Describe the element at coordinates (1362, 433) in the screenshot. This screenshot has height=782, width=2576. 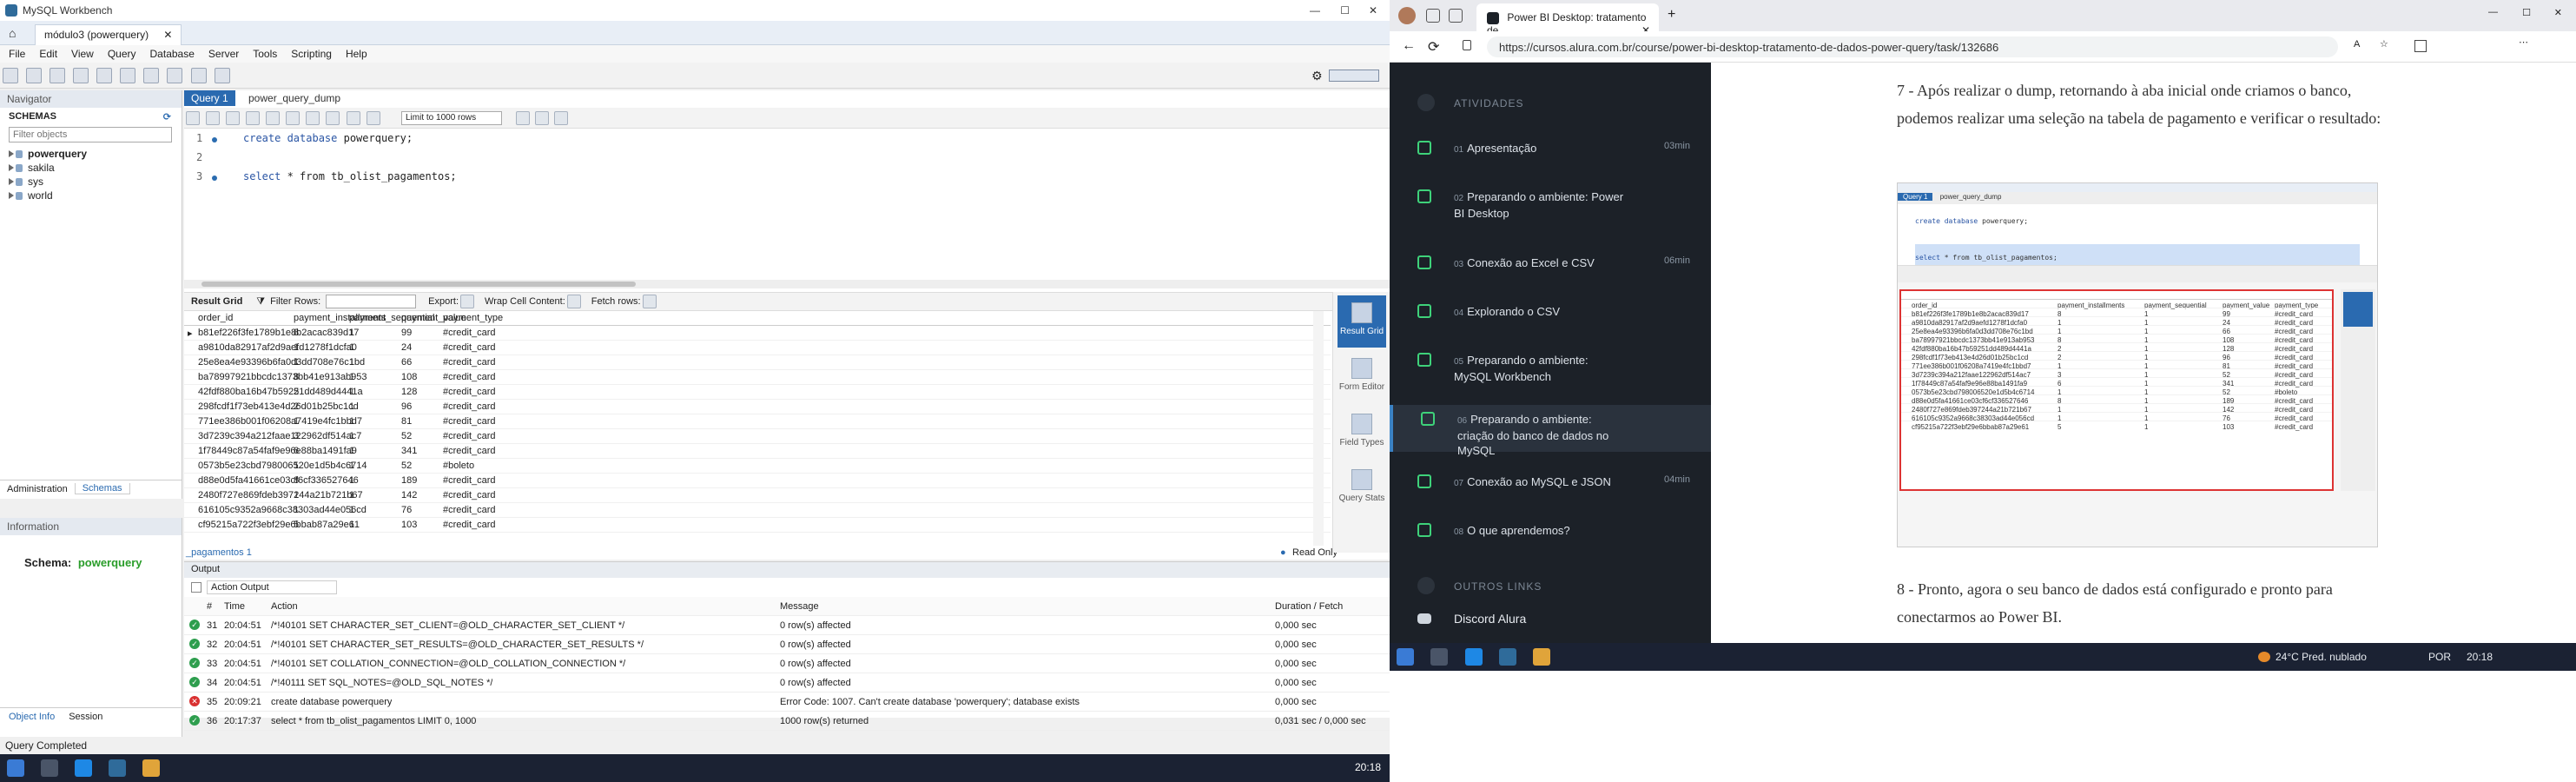
I see `field-types-button: Field Types` at that location.